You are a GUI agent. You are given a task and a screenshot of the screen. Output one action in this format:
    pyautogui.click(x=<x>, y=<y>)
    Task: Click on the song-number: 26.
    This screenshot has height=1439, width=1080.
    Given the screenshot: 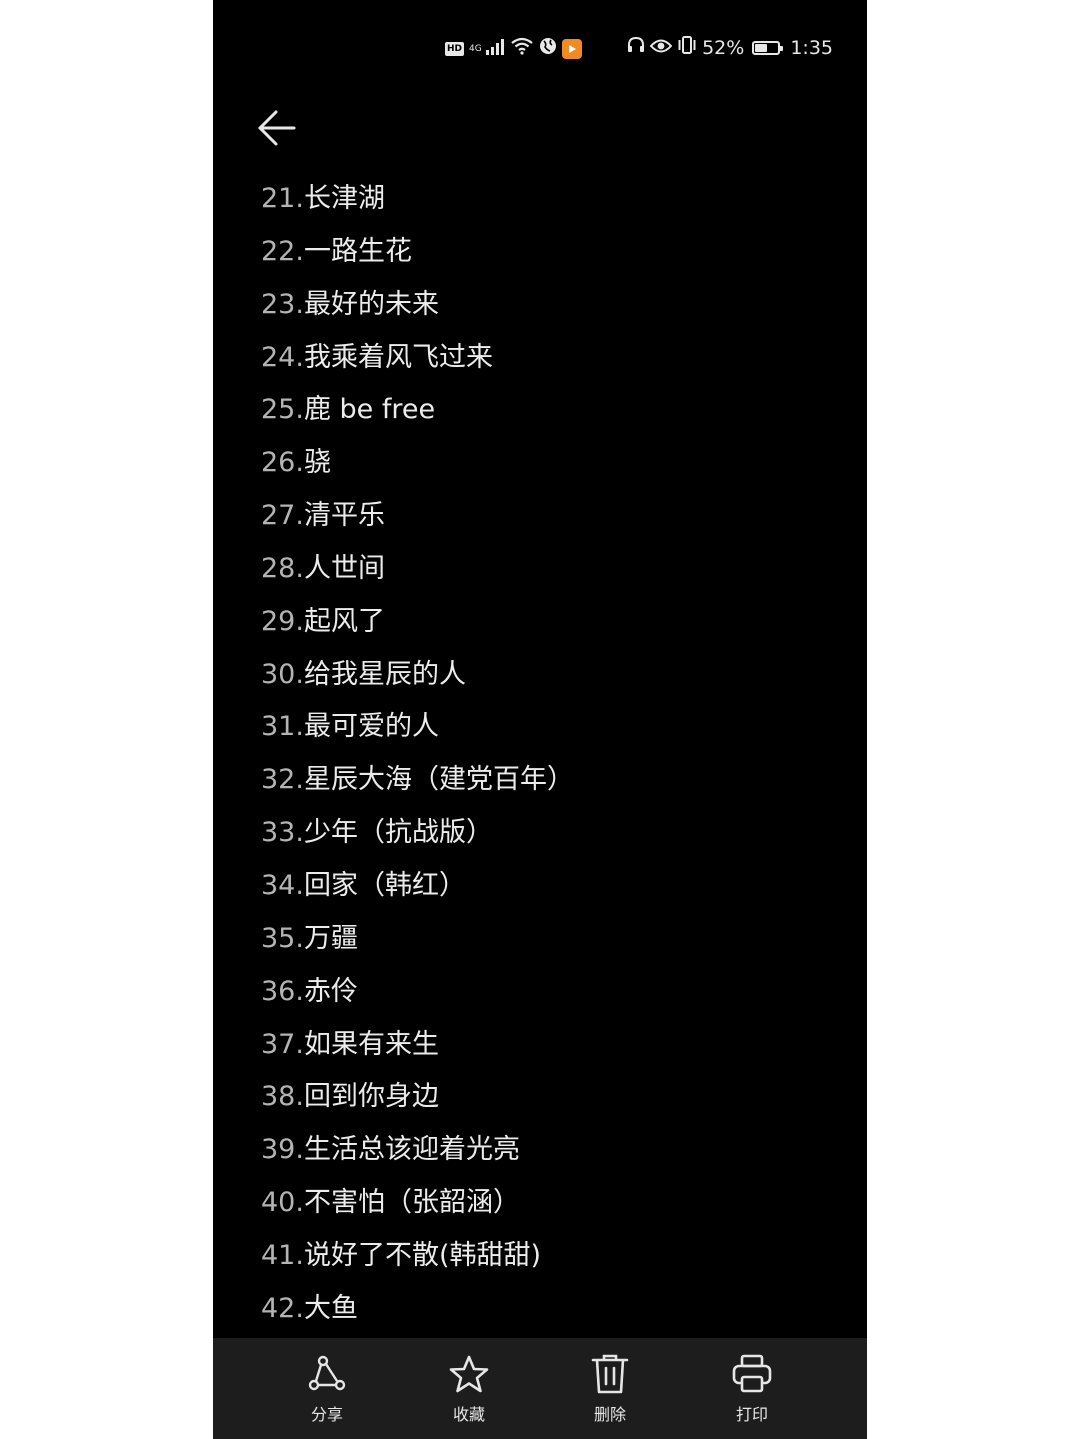 What is the action you would take?
    pyautogui.click(x=282, y=463)
    